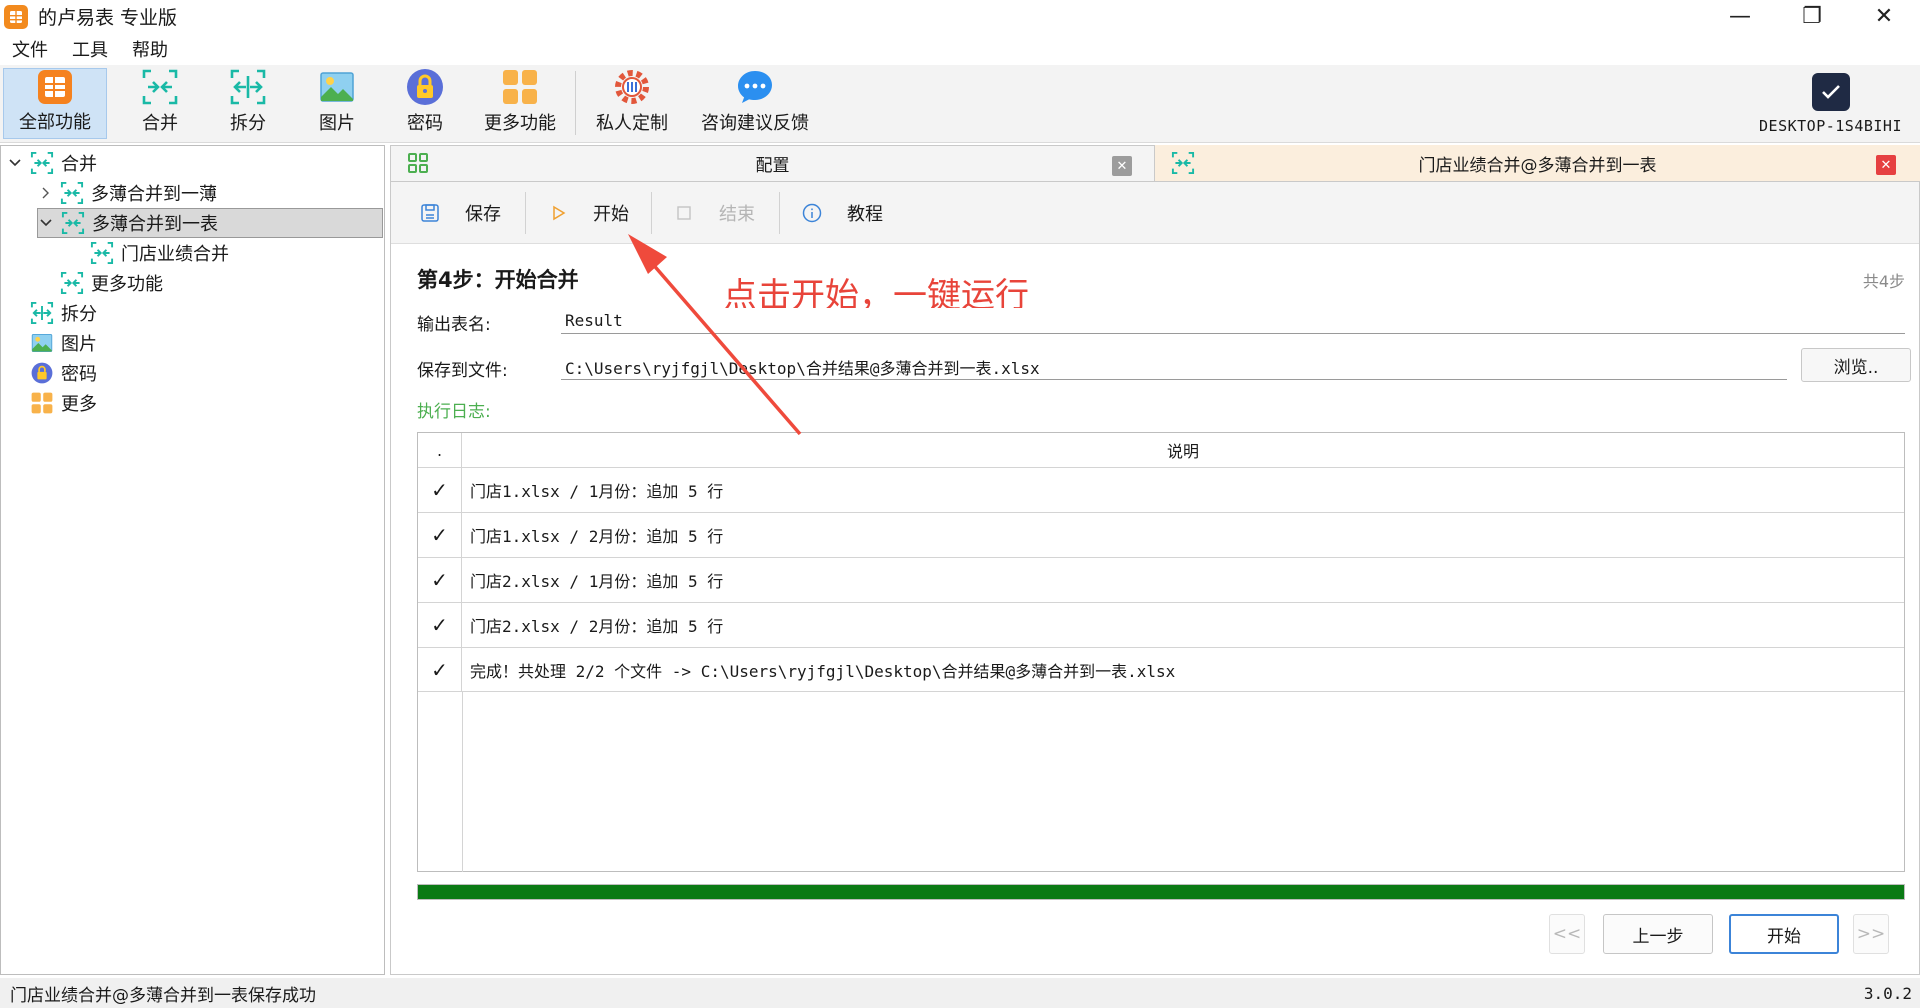 This screenshot has height=1008, width=1920. What do you see at coordinates (1233, 321) in the screenshot?
I see `output-name-input: Result` at bounding box center [1233, 321].